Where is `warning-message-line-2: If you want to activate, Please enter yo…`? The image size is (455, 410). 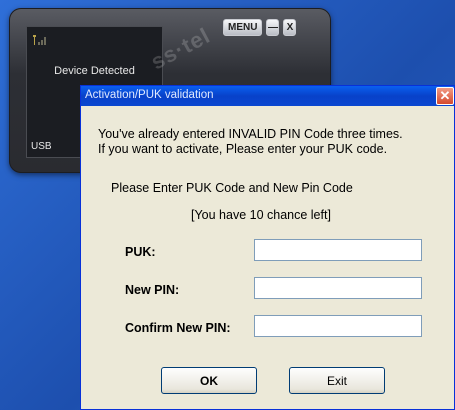
warning-message-line-2: If you want to activate, Please enter yo… is located at coordinates (243, 149).